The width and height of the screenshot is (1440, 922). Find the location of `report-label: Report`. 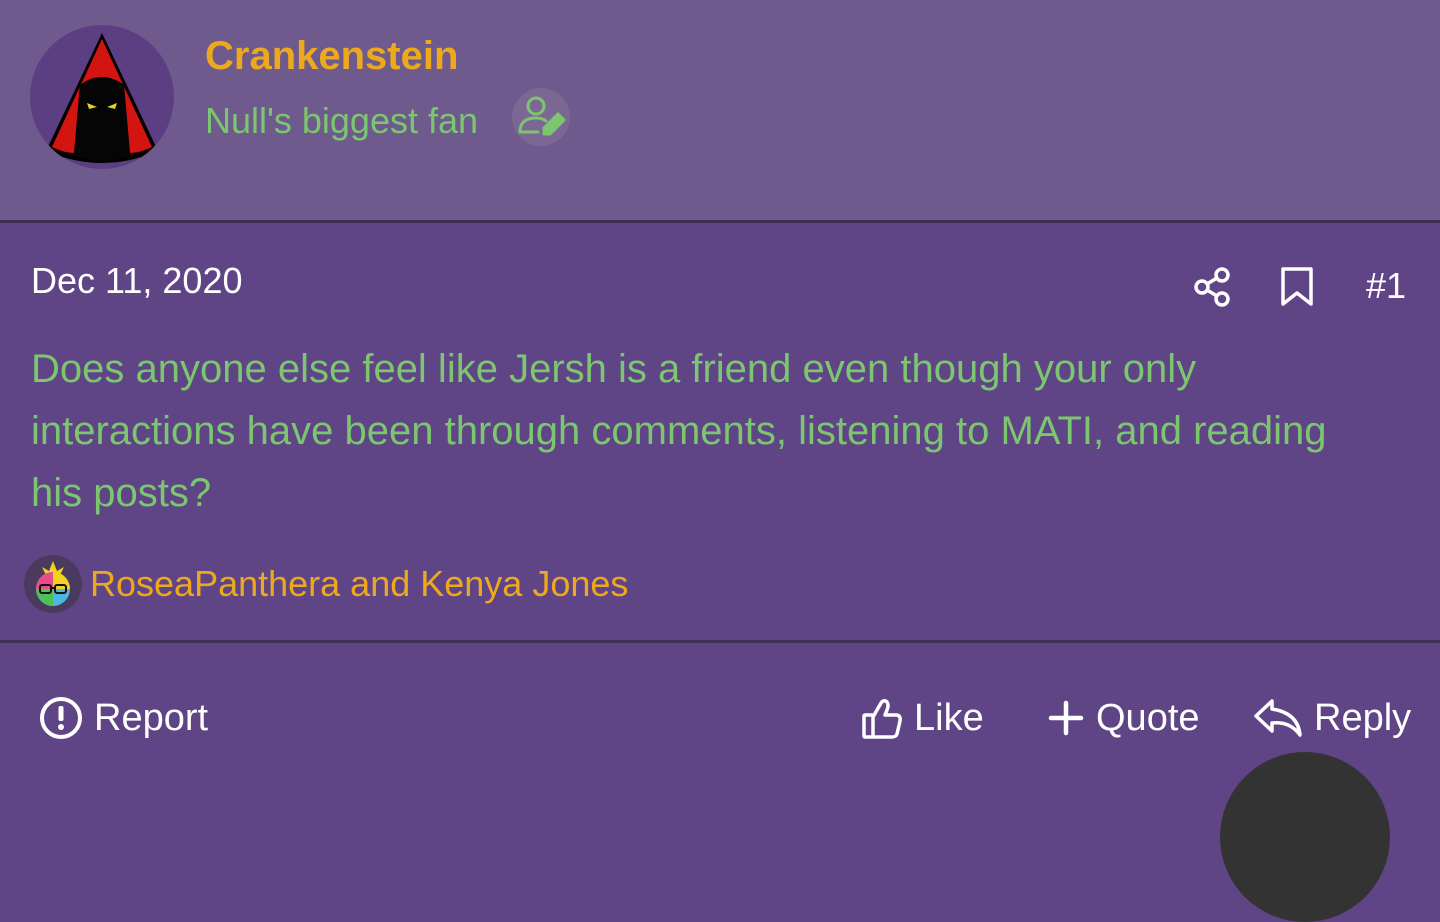

report-label: Report is located at coordinates (151, 717).